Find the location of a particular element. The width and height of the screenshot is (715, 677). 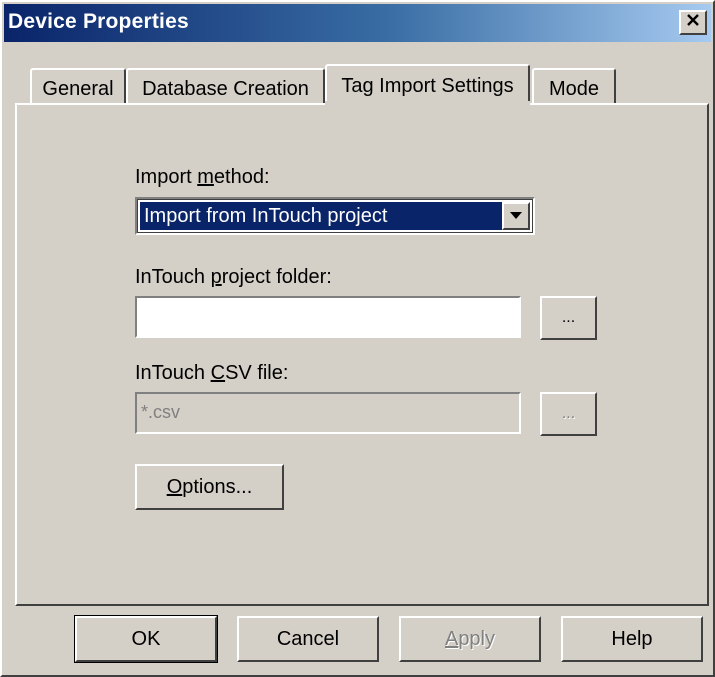

project-folder-label: InTouch project folder: is located at coordinates (233, 277).